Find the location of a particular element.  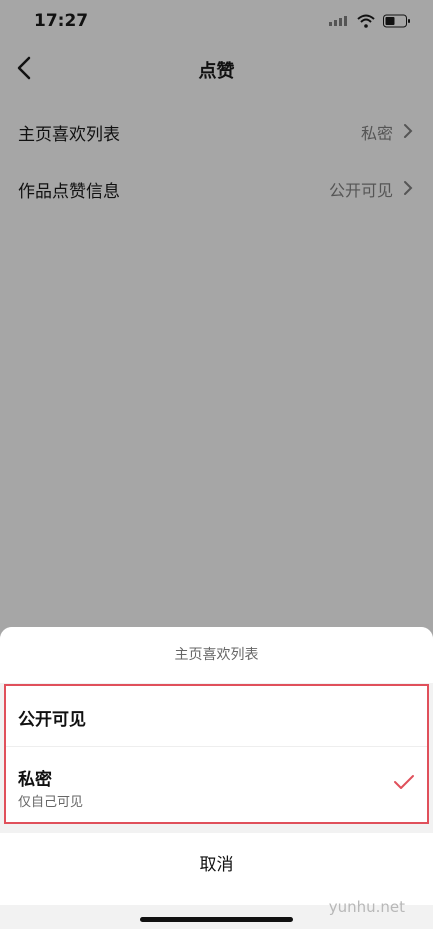

option-private: 私密 仅自己可见 is located at coordinates (216, 784).